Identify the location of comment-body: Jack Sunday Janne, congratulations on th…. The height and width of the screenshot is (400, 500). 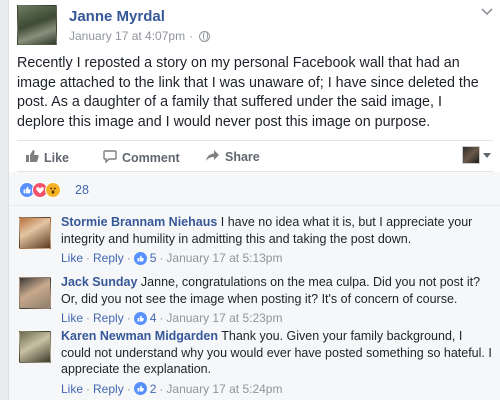
(277, 300).